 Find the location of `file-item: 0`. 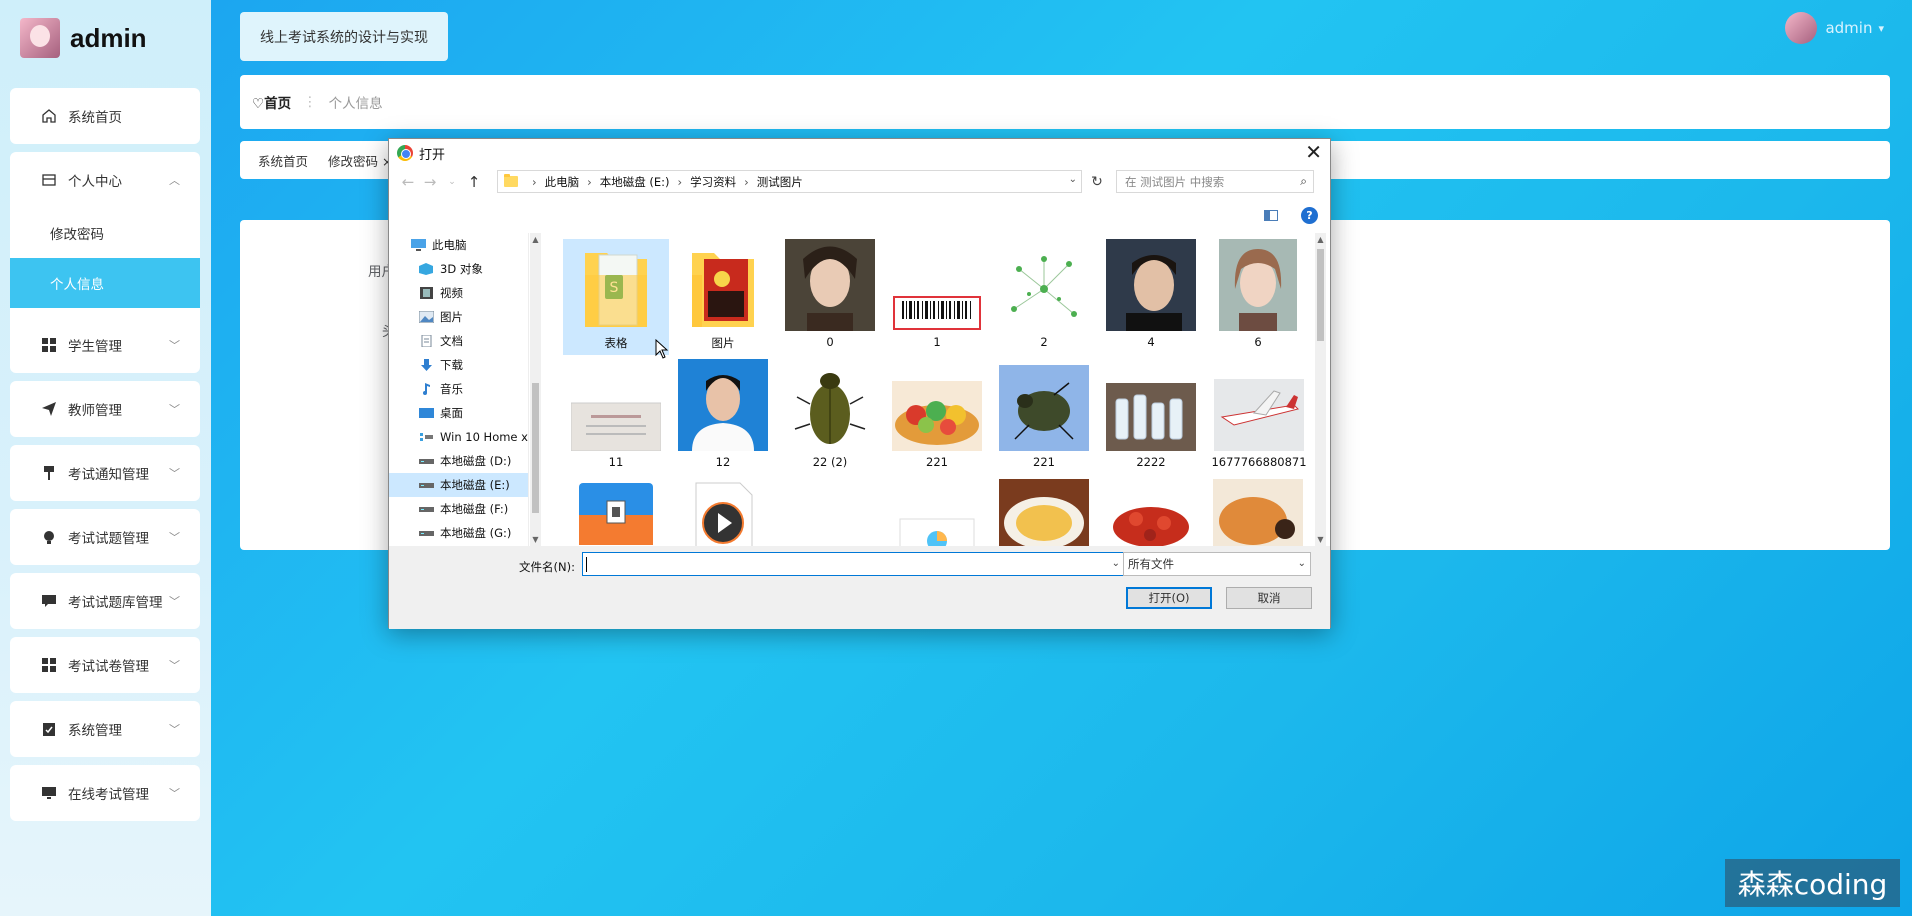

file-item: 0 is located at coordinates (830, 294).